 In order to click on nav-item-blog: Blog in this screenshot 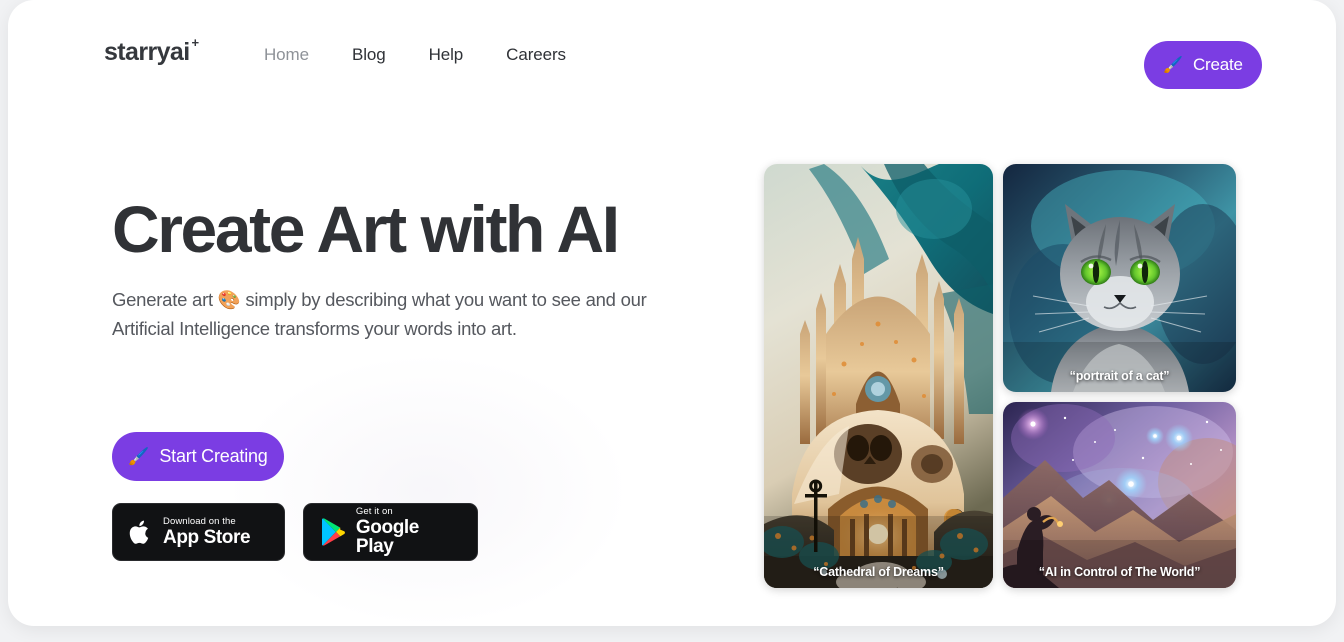, I will do `click(369, 55)`.